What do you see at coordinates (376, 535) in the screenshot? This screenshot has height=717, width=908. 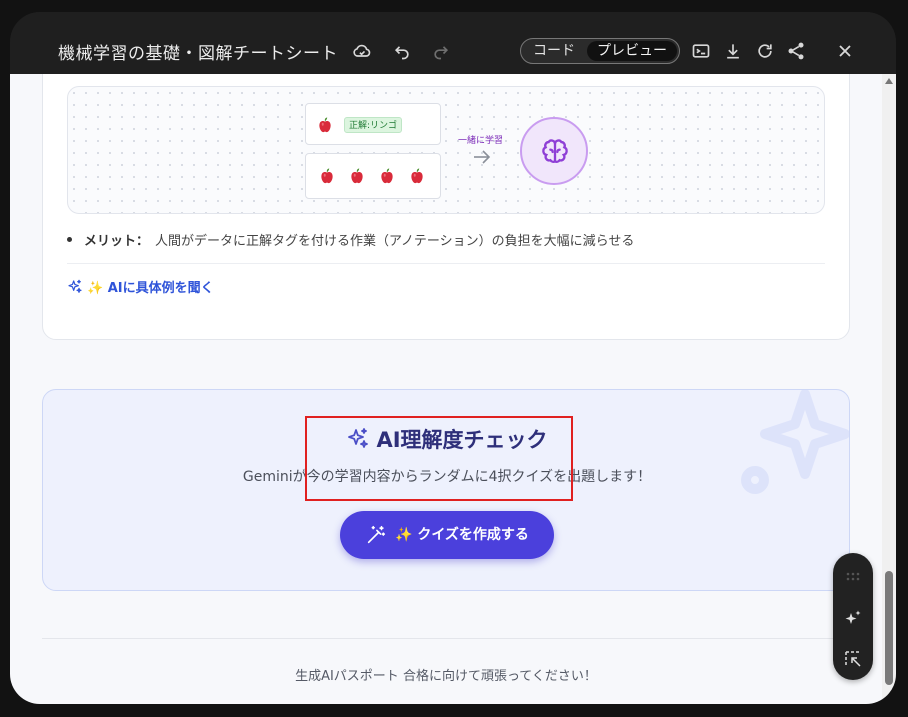 I see `magic-wand-icon` at bounding box center [376, 535].